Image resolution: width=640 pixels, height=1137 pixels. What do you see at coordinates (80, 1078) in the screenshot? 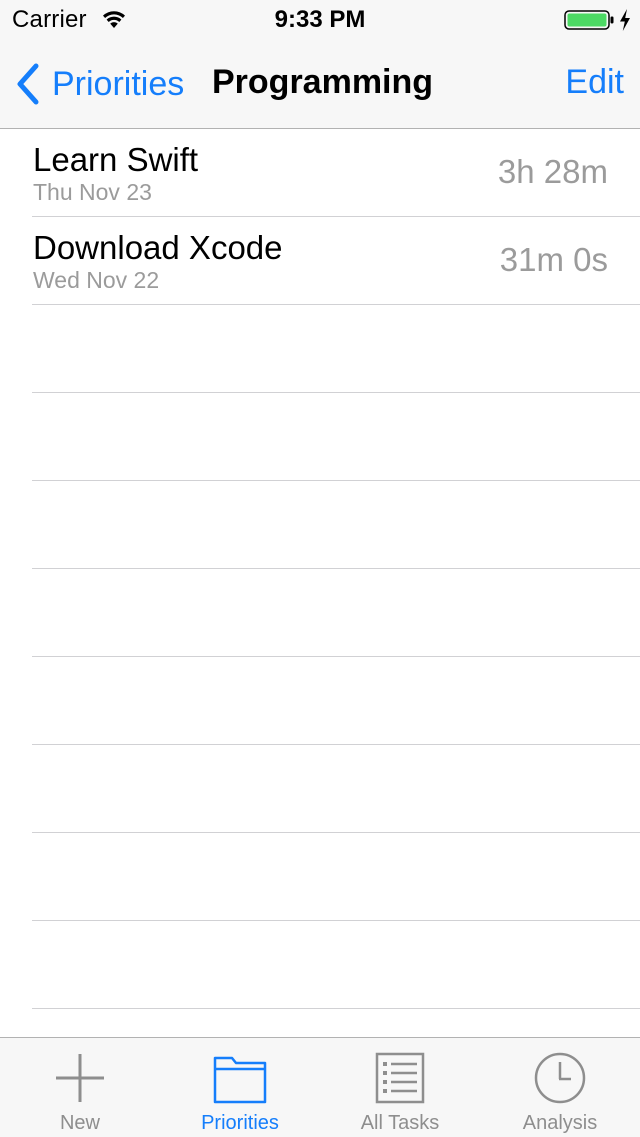
I see `plus-icon` at bounding box center [80, 1078].